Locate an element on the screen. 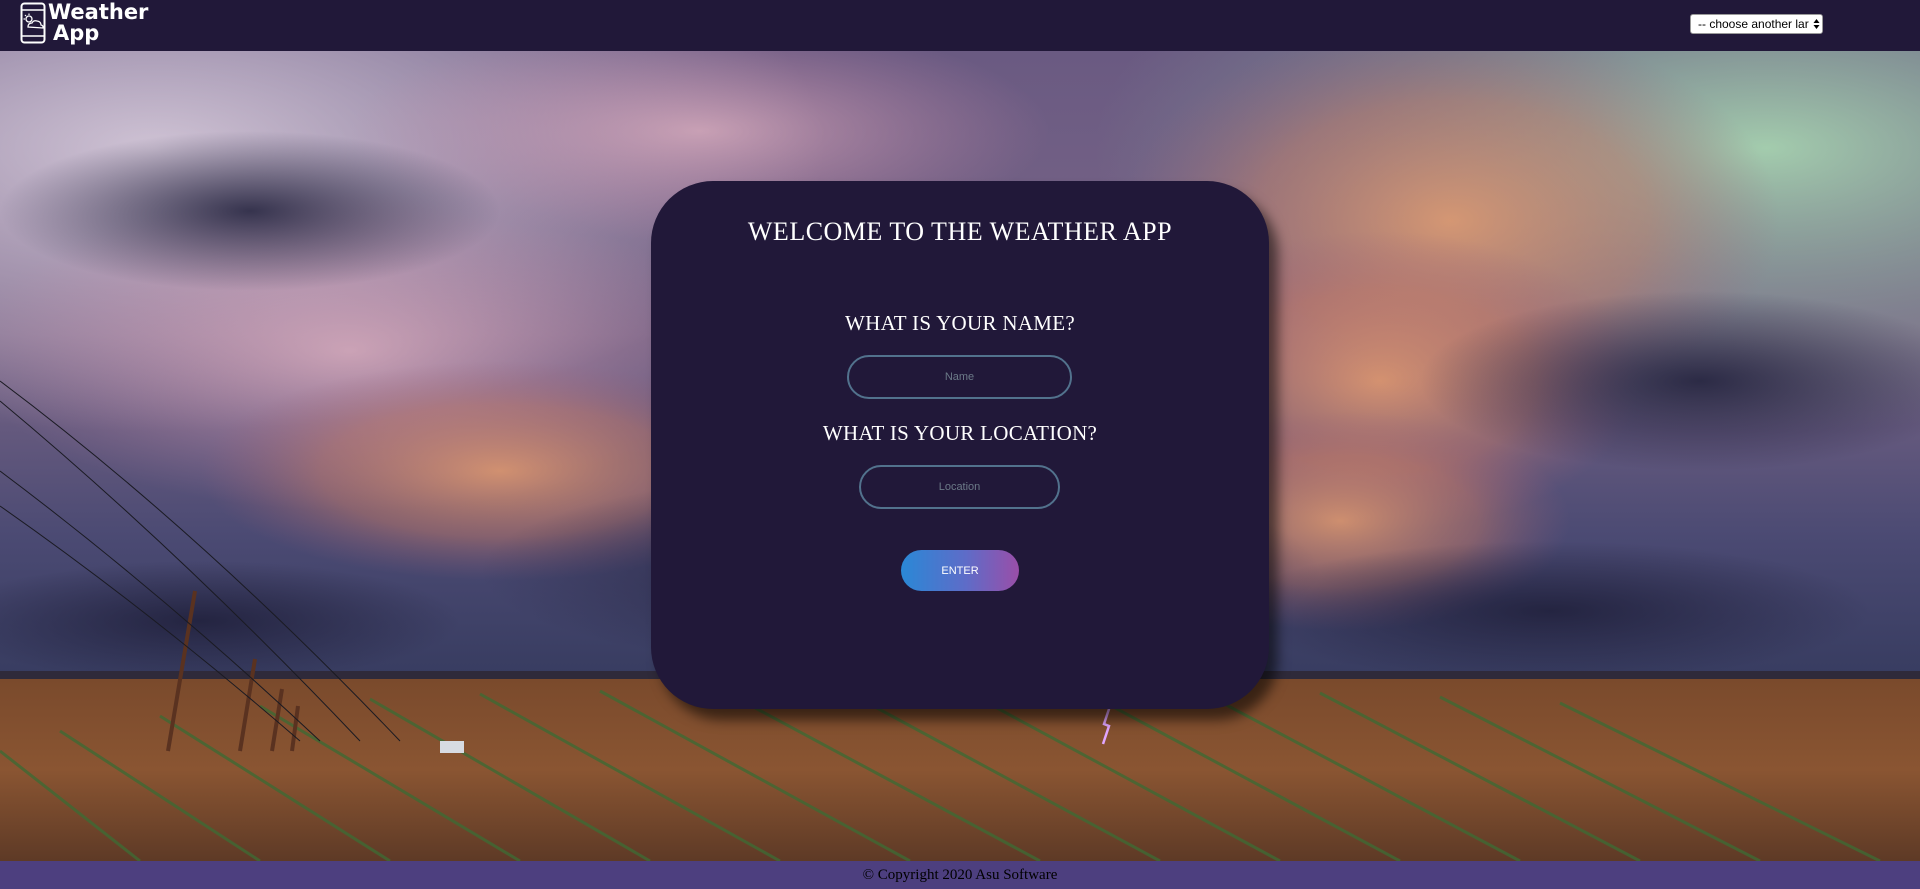 This screenshot has width=1920, height=889. logo-text-line2: App is located at coordinates (76, 32).